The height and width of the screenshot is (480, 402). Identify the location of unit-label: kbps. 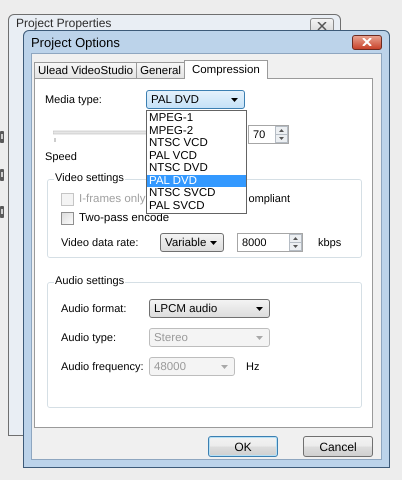
(330, 242).